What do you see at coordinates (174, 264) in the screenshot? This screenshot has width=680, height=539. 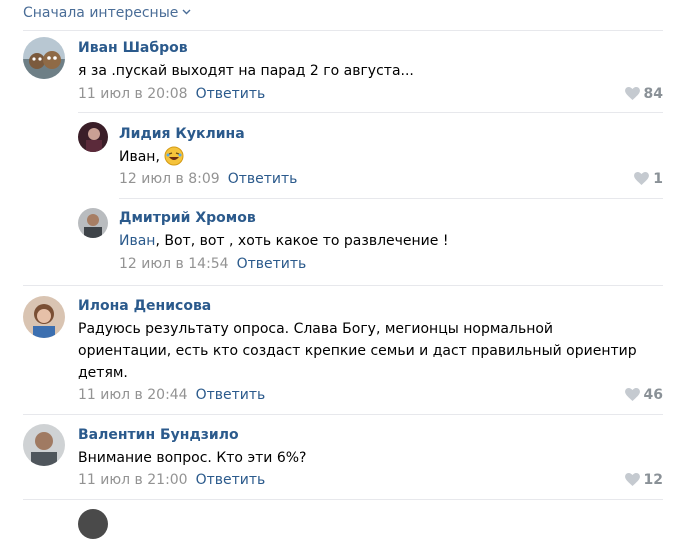 I see `comment-date: 12 июл в 14:54` at bounding box center [174, 264].